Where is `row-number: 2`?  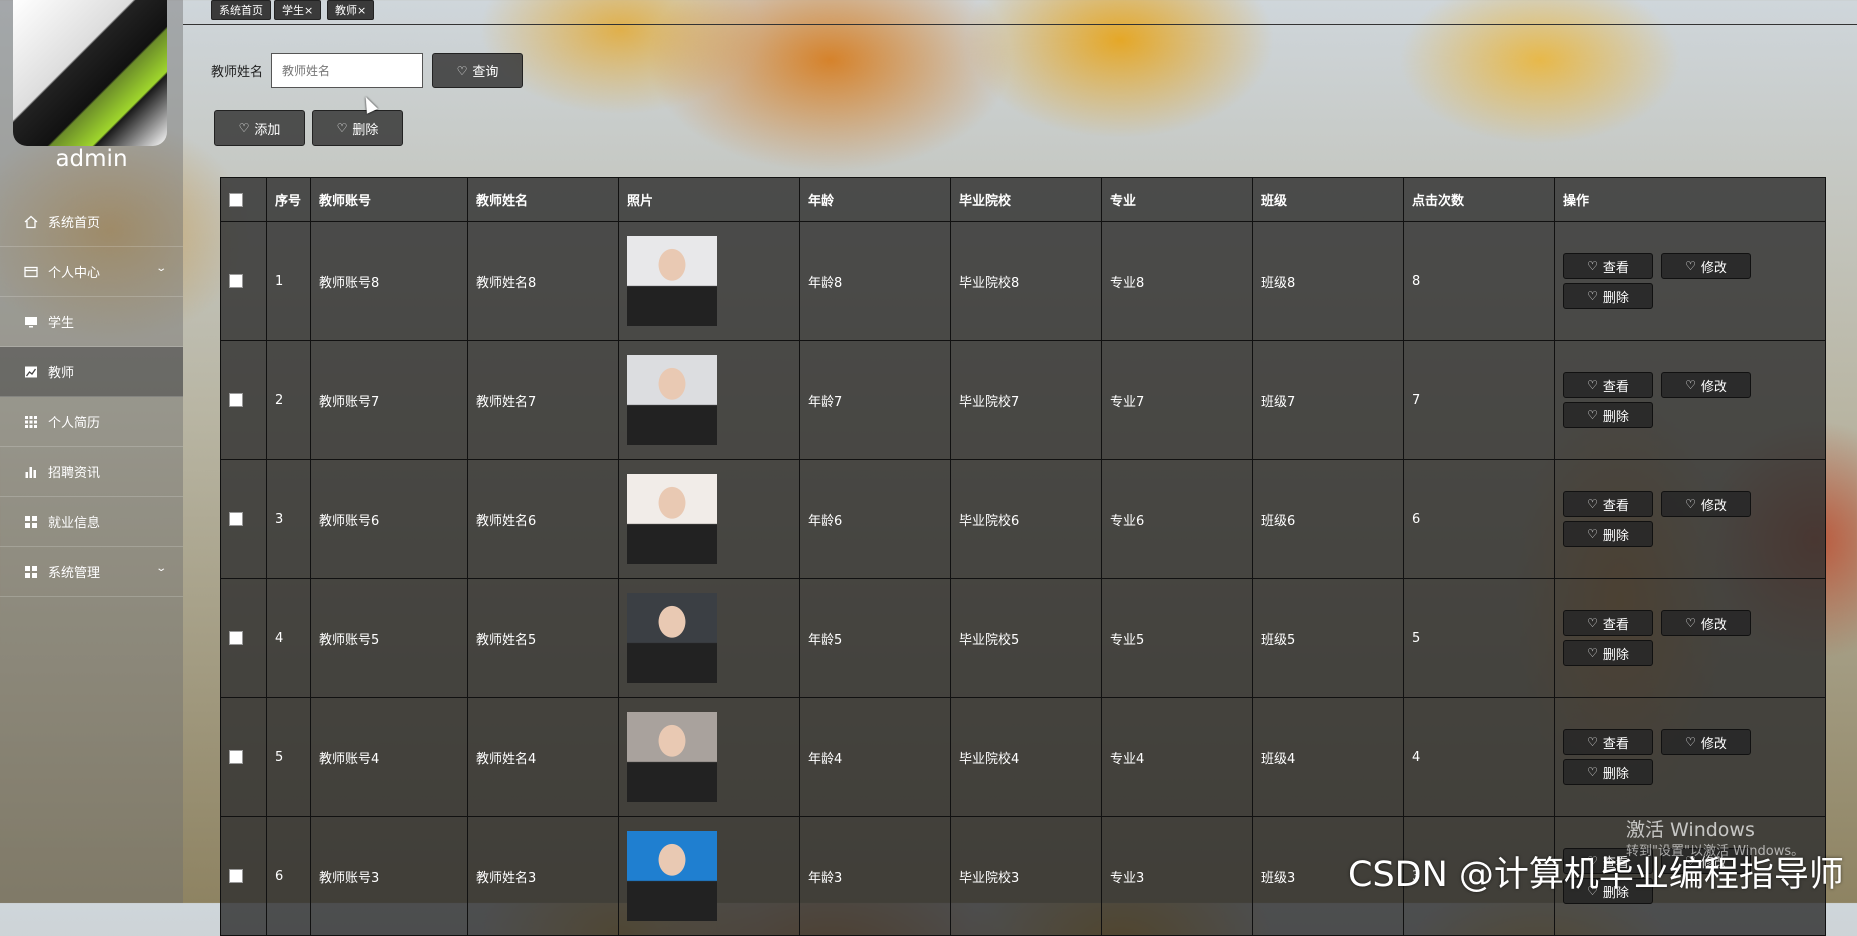
row-number: 2 is located at coordinates (288, 400).